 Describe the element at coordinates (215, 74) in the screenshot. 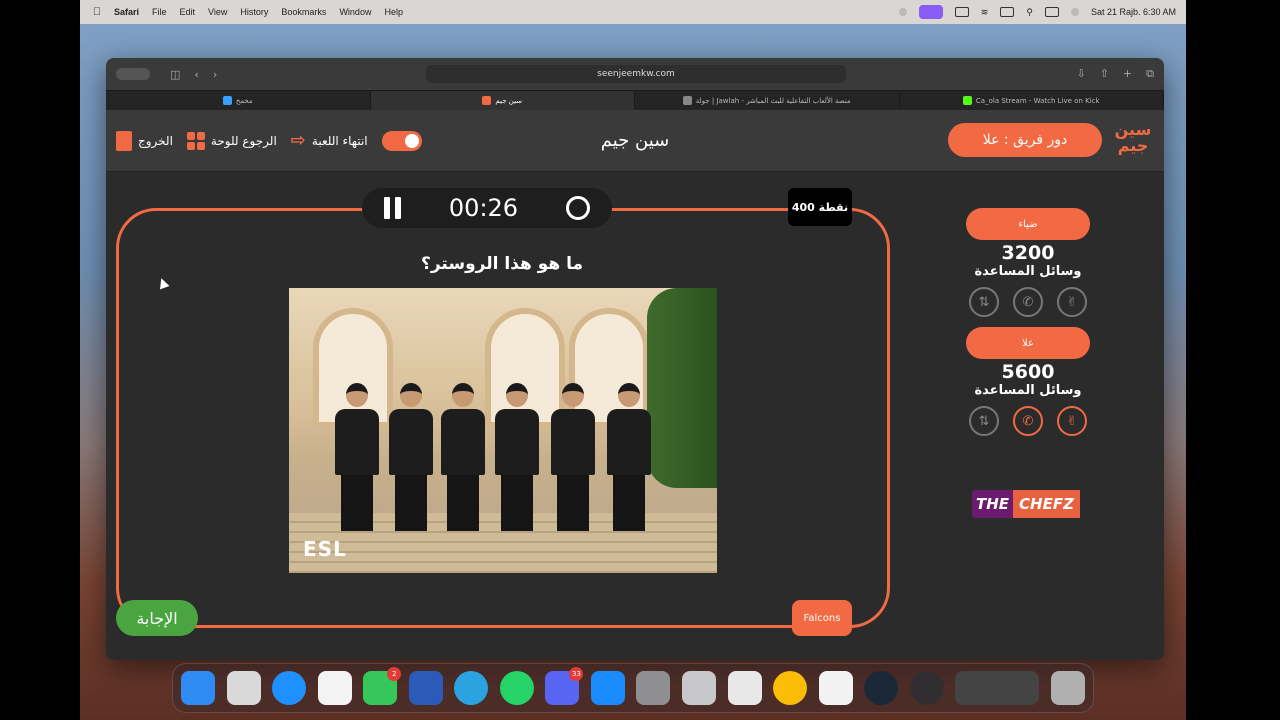

I see `forward-icon: ›` at that location.